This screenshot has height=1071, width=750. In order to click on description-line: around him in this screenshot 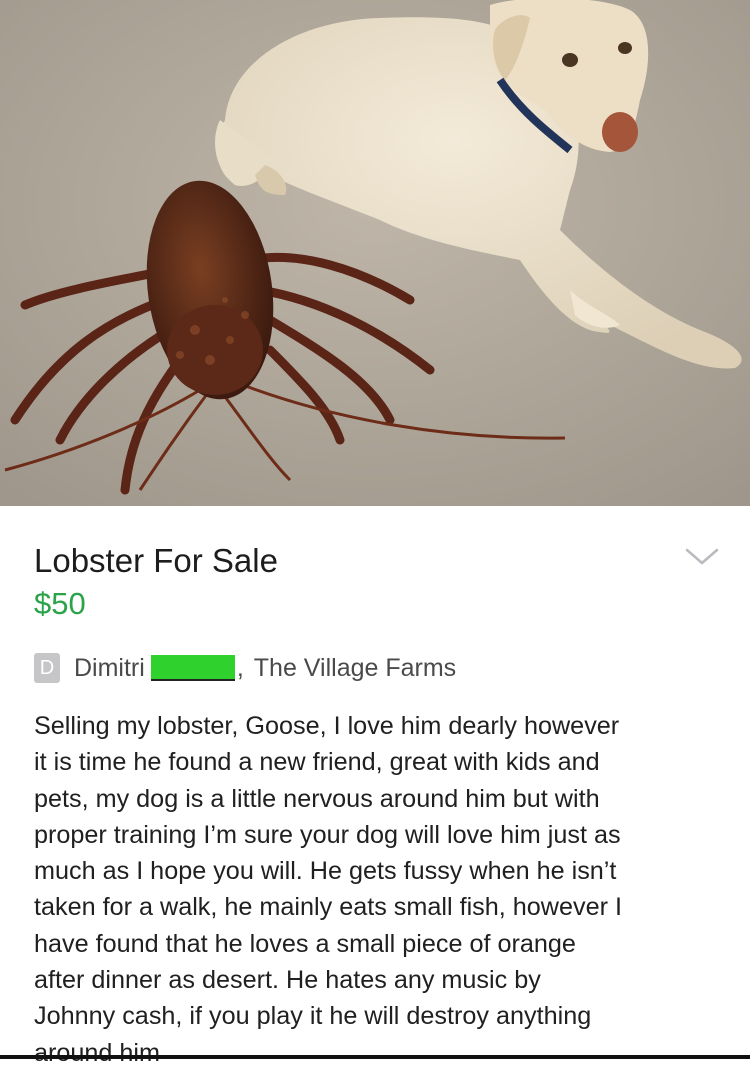, I will do `click(97, 1052)`.